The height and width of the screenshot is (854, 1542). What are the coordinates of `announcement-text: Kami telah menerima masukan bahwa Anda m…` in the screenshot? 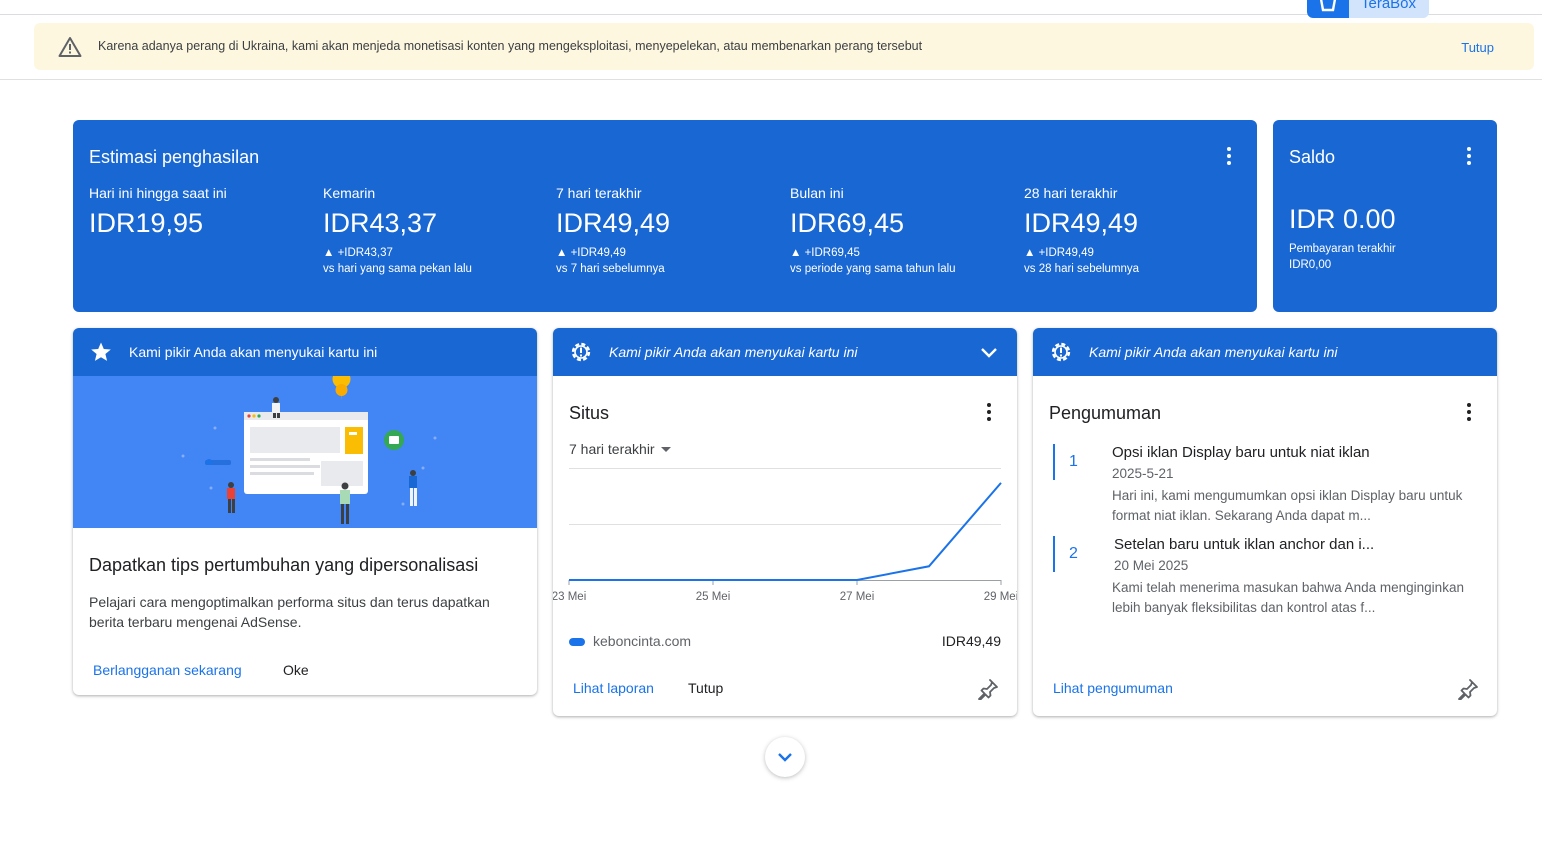 It's located at (1288, 597).